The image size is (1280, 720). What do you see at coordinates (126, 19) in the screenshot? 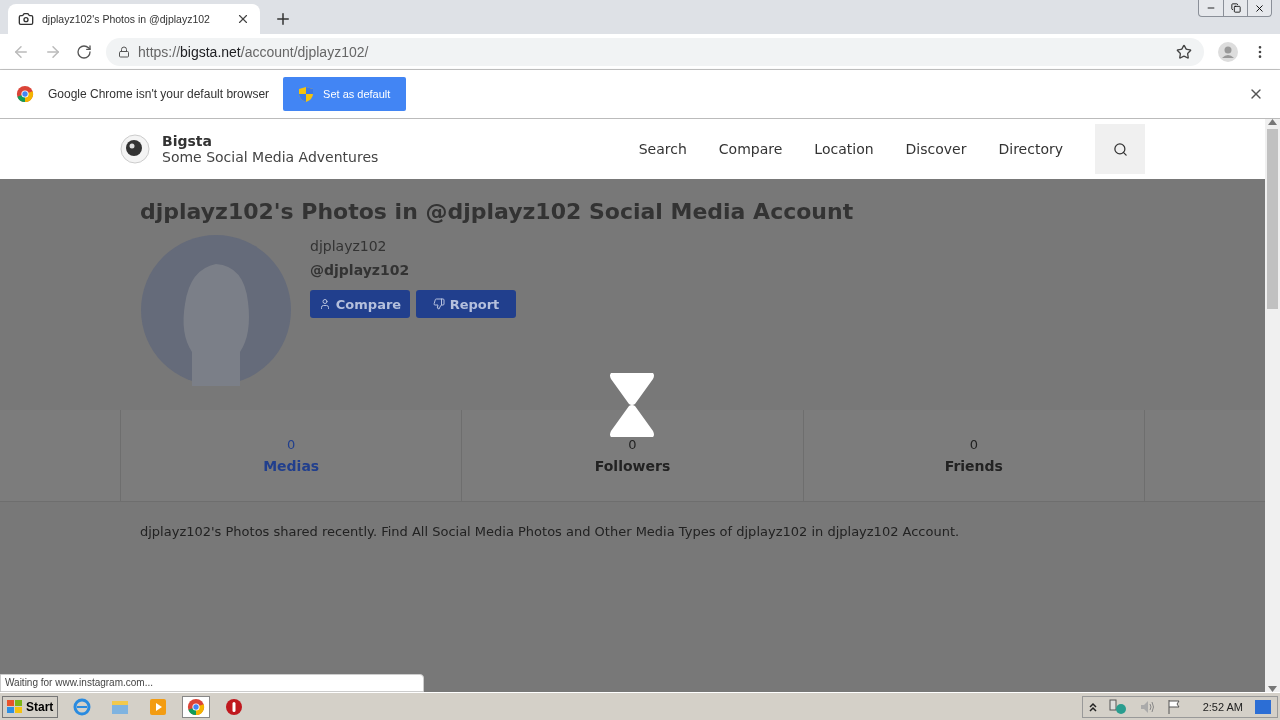
I see `tab-title: djplayz102's Photos in @djplayz102` at bounding box center [126, 19].